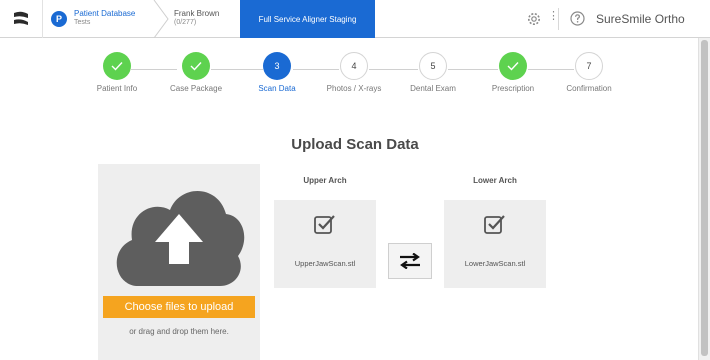 Image resolution: width=710 pixels, height=360 pixels. What do you see at coordinates (325, 263) in the screenshot?
I see `upper-arch-filename: UpperJawScan.stl` at bounding box center [325, 263].